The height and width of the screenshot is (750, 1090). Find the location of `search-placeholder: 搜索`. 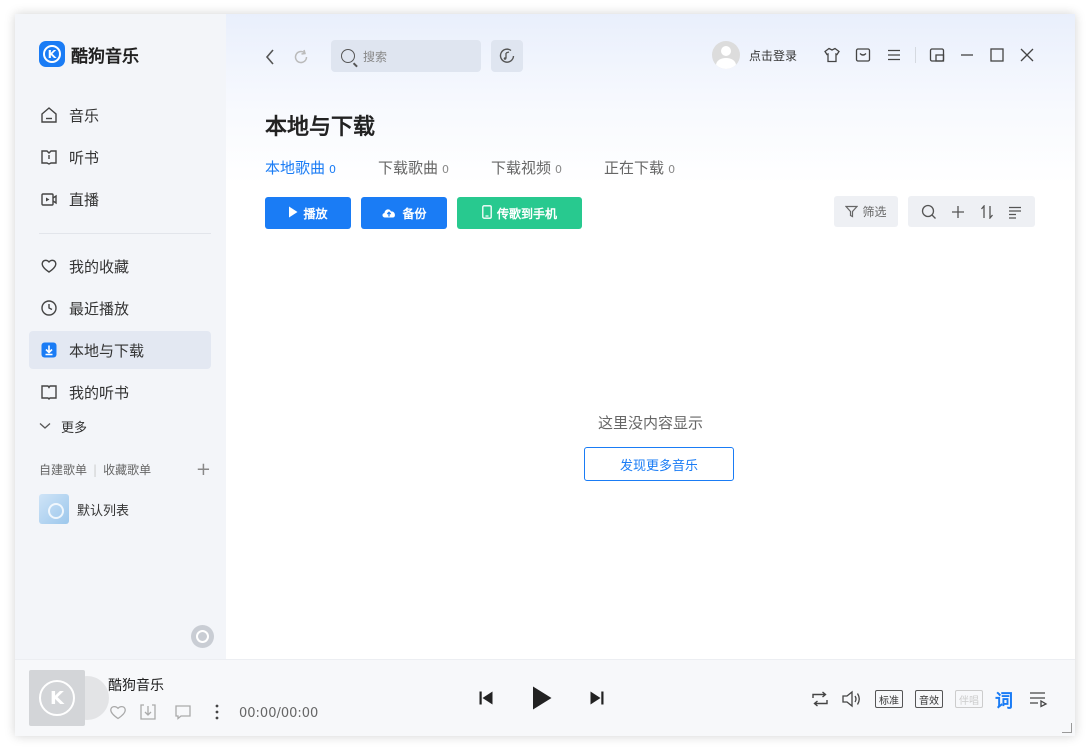

search-placeholder: 搜索 is located at coordinates (375, 56).